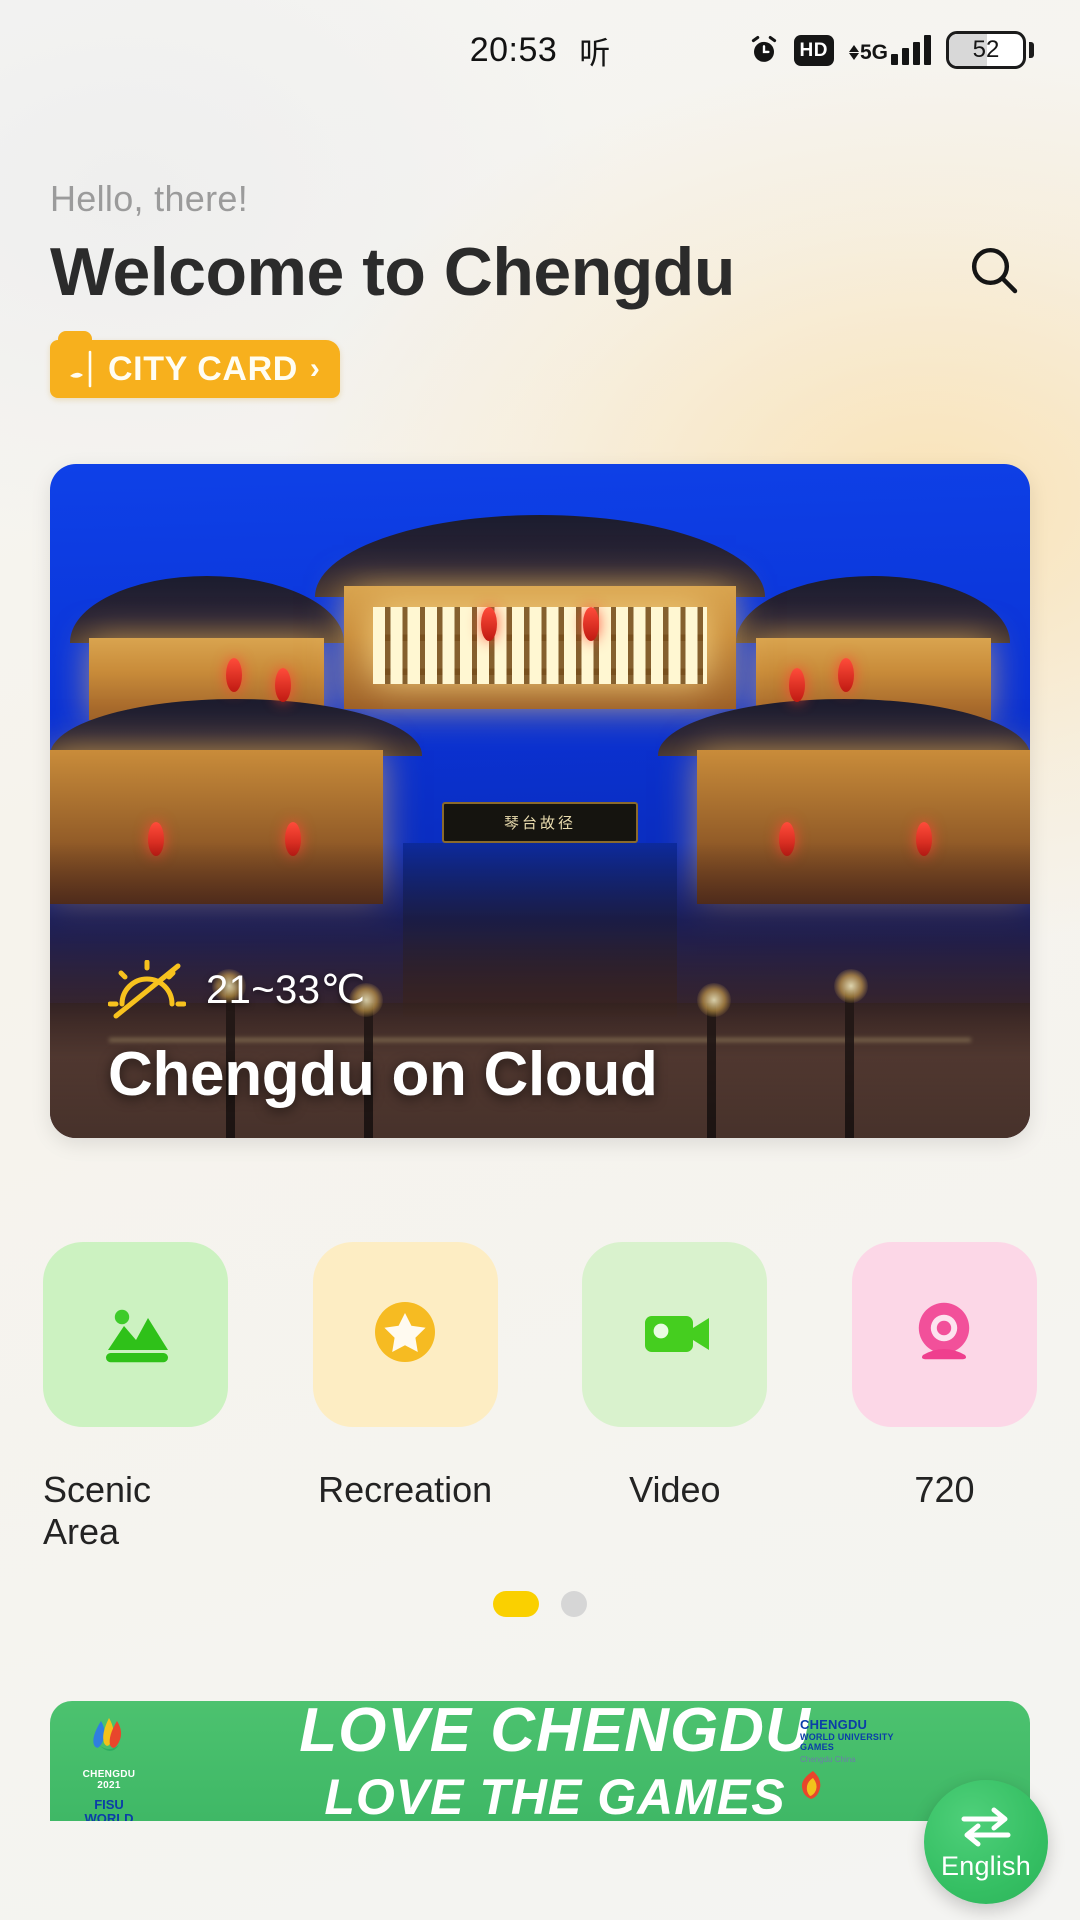 The image size is (1080, 1920). I want to click on battery-icon: 52, so click(990, 50).